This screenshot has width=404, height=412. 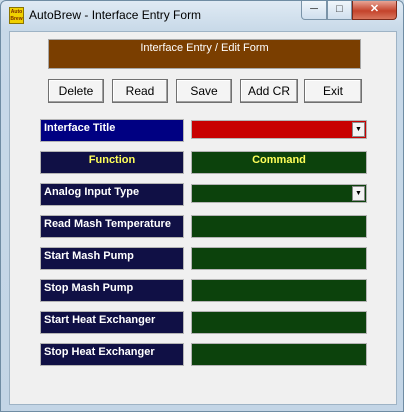 I want to click on function-label: Stop Heat Exchanger, so click(x=112, y=354).